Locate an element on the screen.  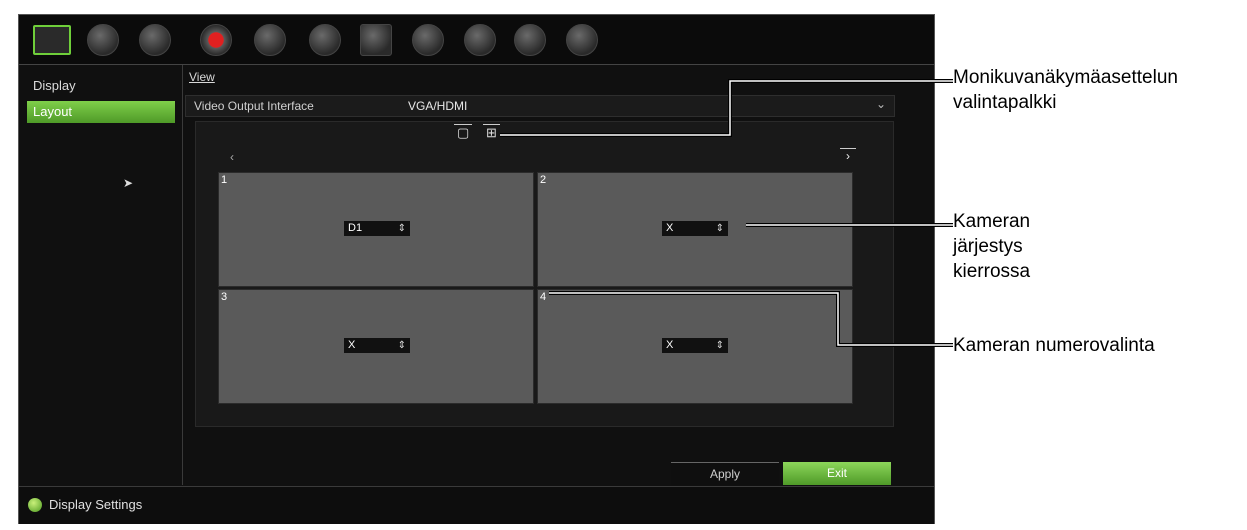
display-icon is located at coordinates (52, 40).